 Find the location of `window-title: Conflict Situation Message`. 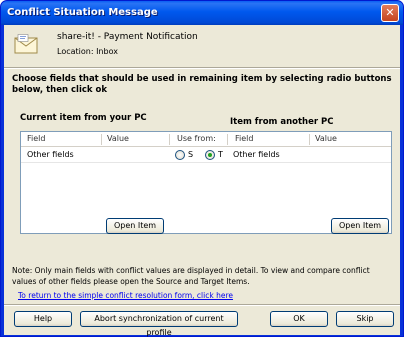

window-title: Conflict Situation Message is located at coordinates (82, 12).